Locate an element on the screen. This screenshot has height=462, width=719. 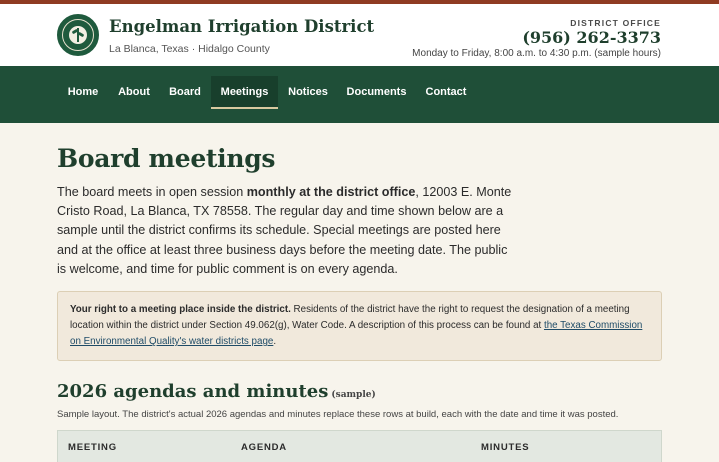
intro-emphasis: monthly at the district office is located at coordinates (331, 192).